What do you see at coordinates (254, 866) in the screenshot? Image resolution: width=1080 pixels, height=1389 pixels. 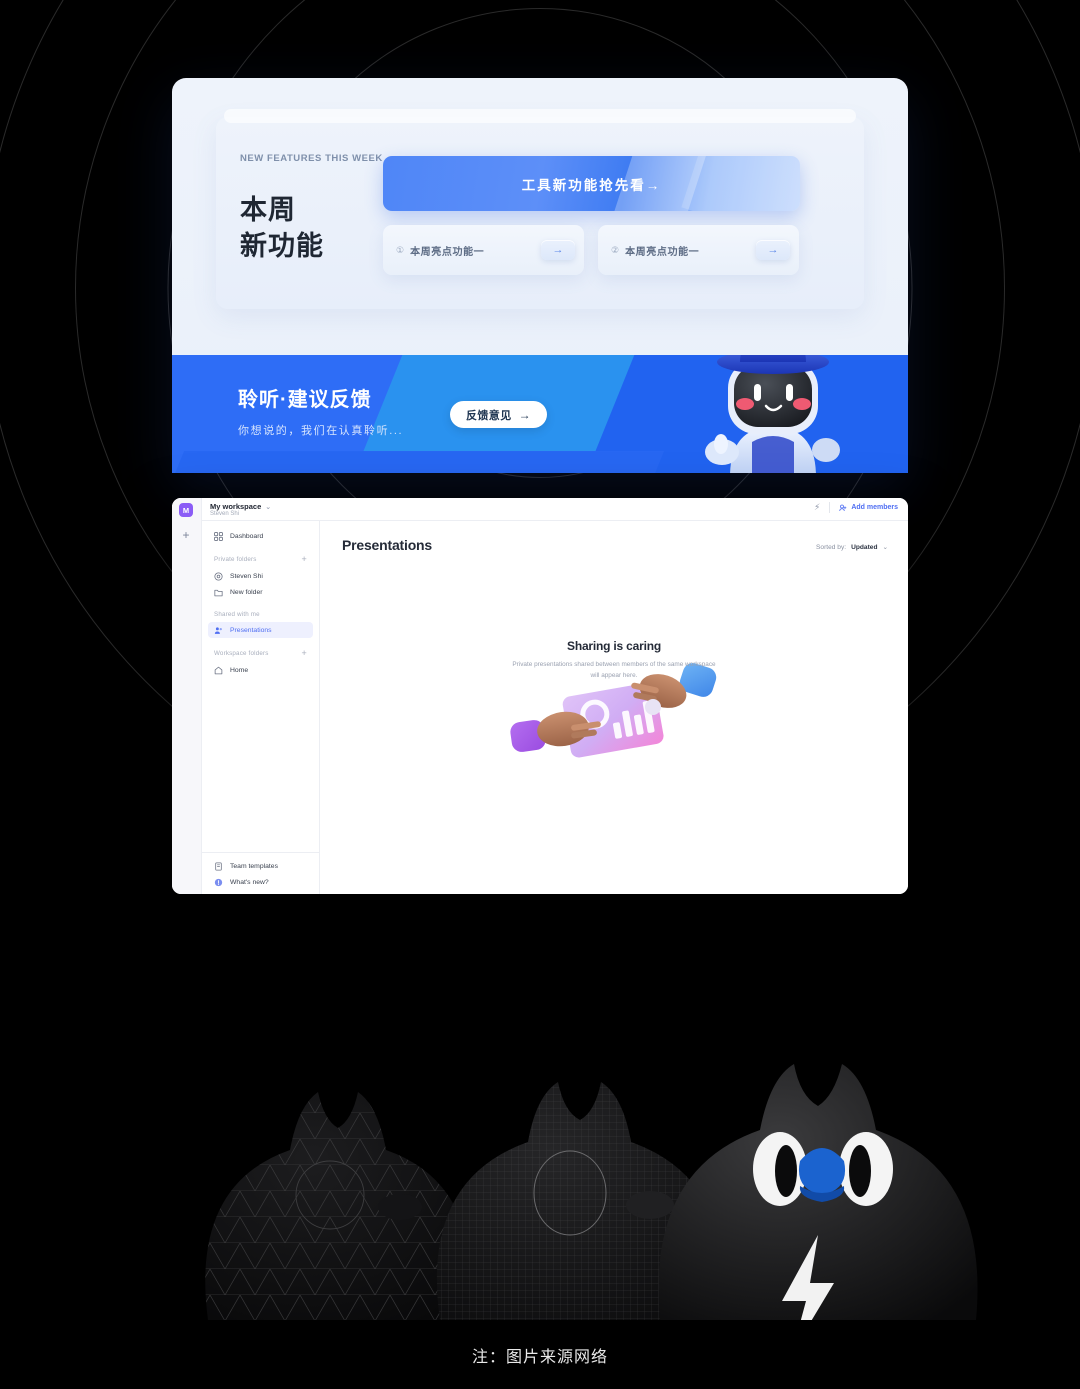 I see `sidebar-item-label: Team templates` at bounding box center [254, 866].